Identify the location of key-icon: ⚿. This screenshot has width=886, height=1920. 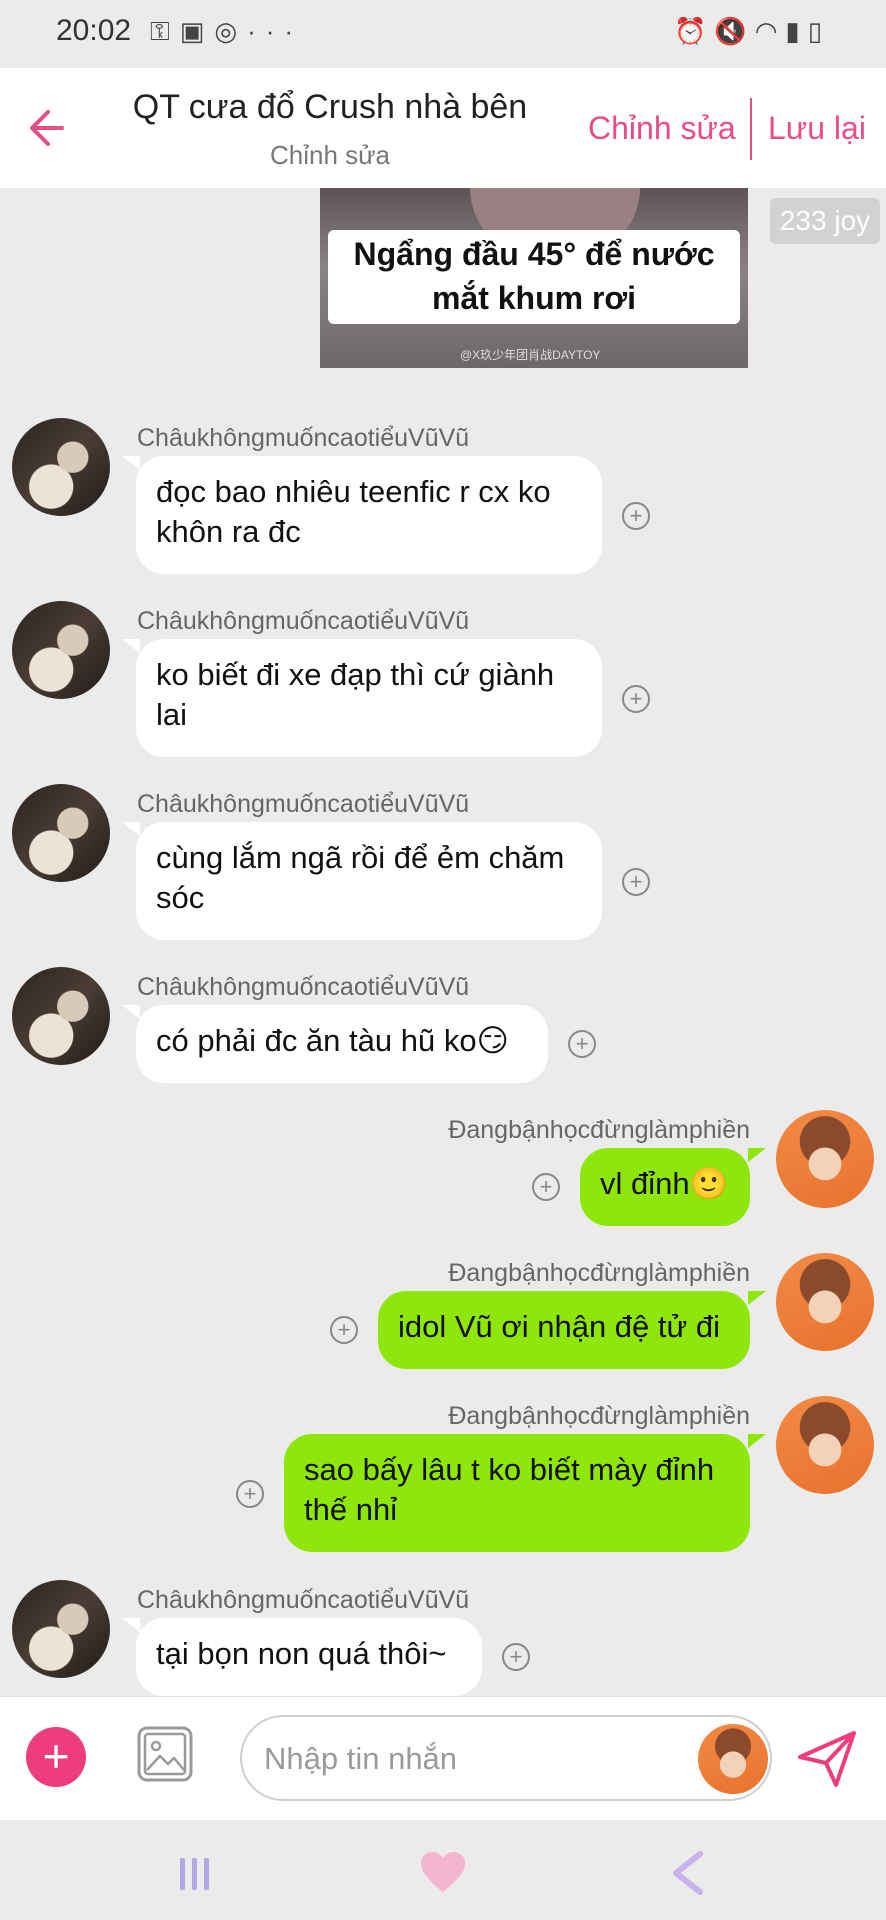
(165, 31).